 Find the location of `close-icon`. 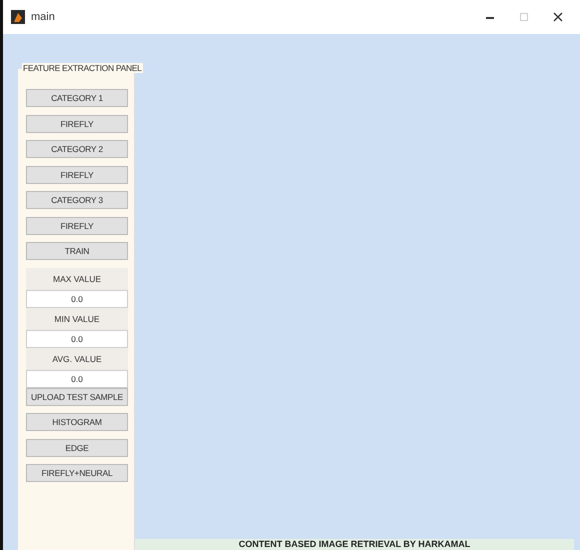

close-icon is located at coordinates (558, 17).